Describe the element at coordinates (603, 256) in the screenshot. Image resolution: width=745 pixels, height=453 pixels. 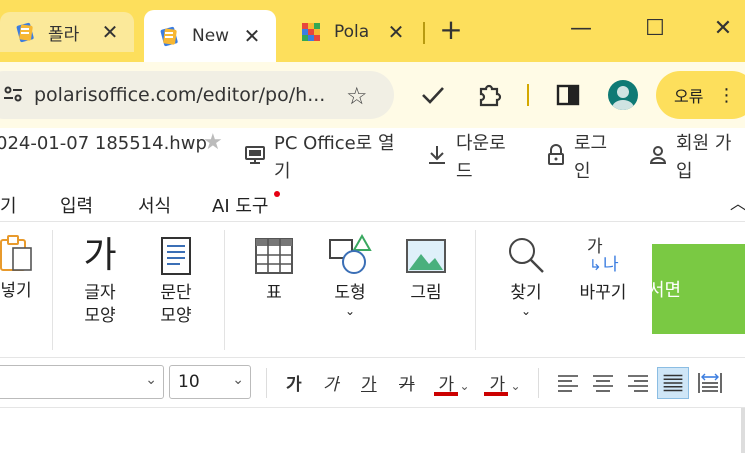
I see `replace-icon: 가 ↳ 나` at that location.